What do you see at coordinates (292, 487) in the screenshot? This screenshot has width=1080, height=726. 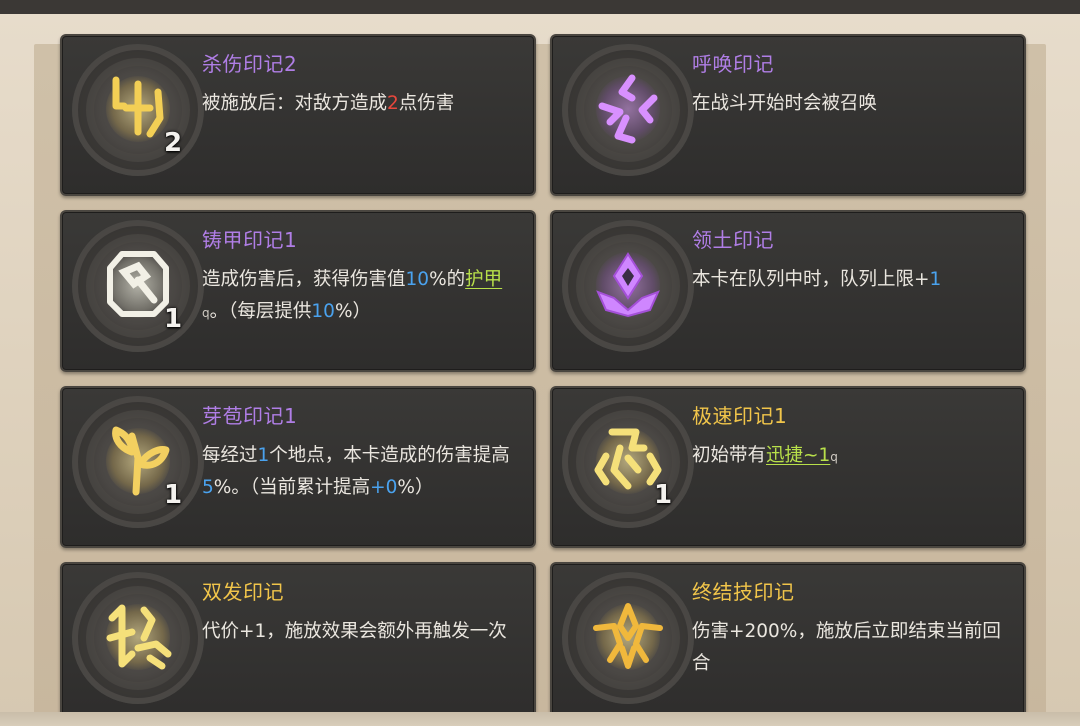 I see `desc-text: %。（当前累计提高` at bounding box center [292, 487].